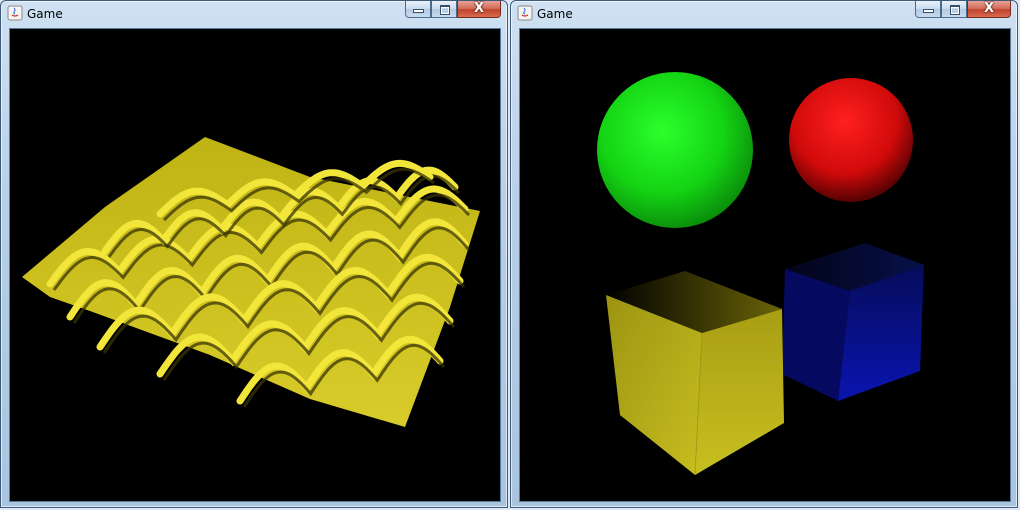  I want to click on blue-cube, so click(853, 322).